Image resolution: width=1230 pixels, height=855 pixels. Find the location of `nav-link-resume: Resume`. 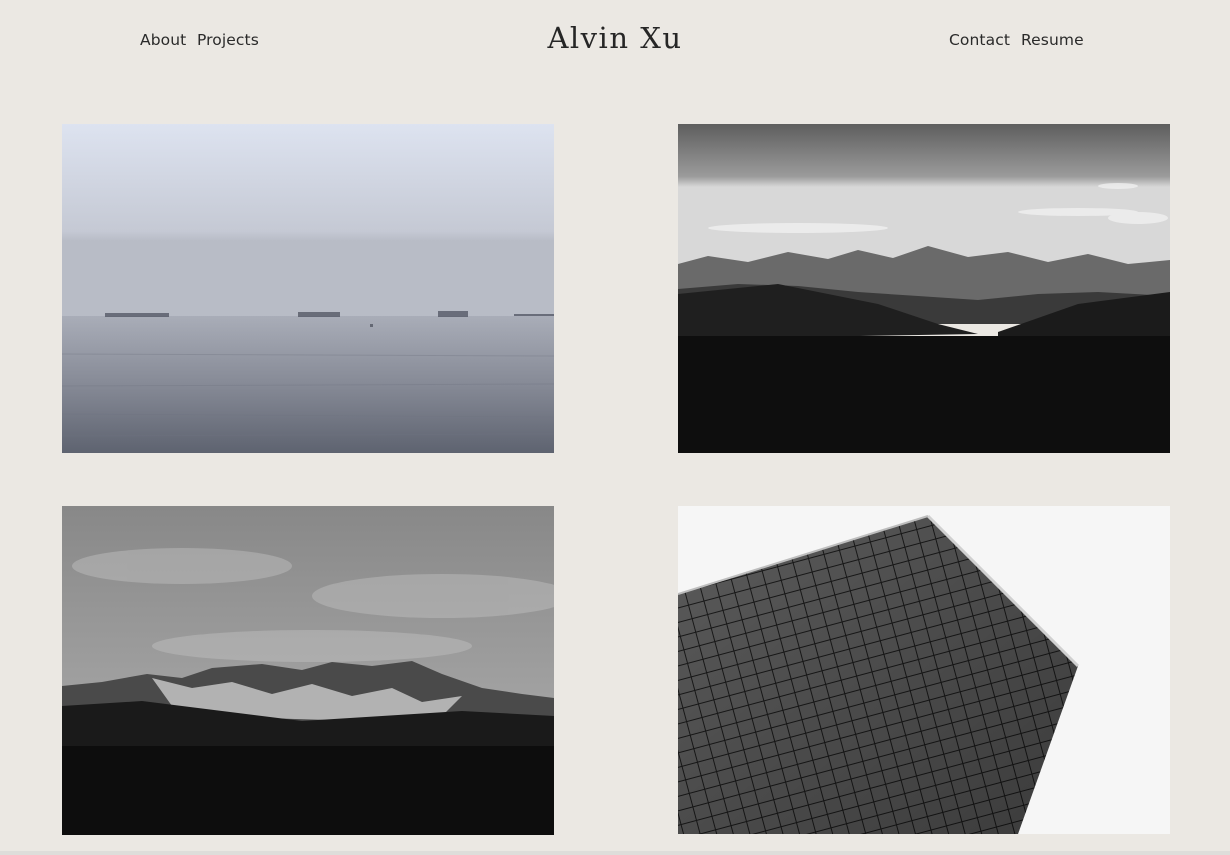

nav-link-resume: Resume is located at coordinates (1052, 40).